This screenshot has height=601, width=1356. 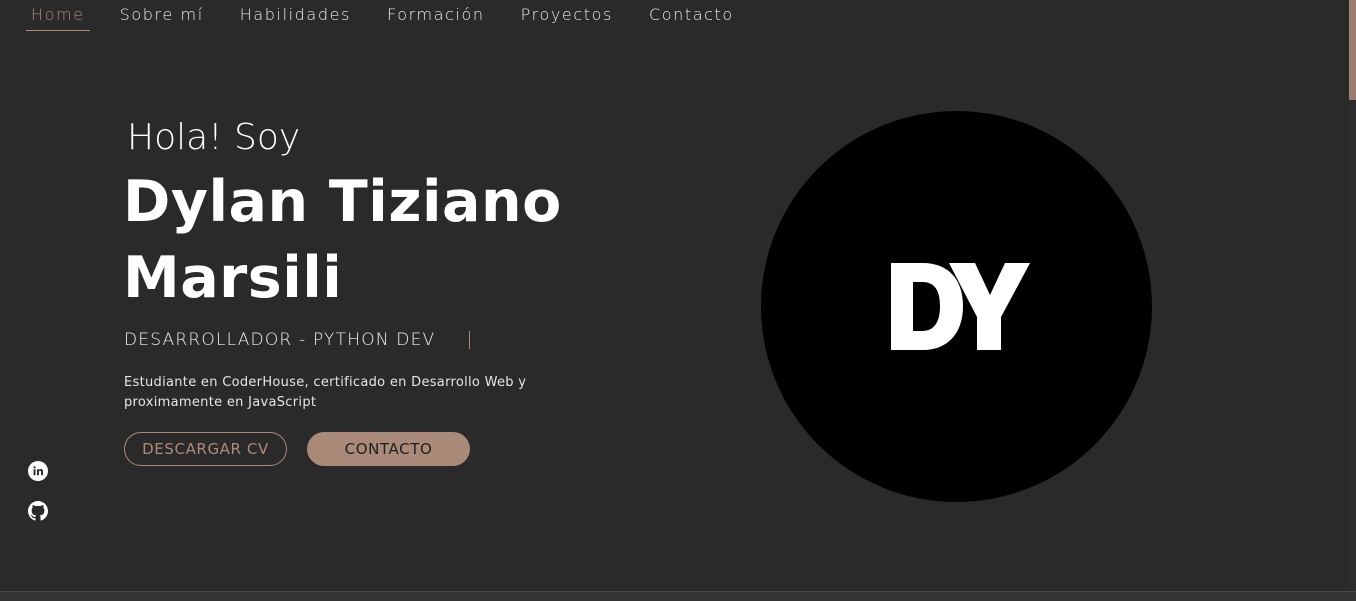 What do you see at coordinates (678, 596) in the screenshot?
I see `bottom-edge-bar` at bounding box center [678, 596].